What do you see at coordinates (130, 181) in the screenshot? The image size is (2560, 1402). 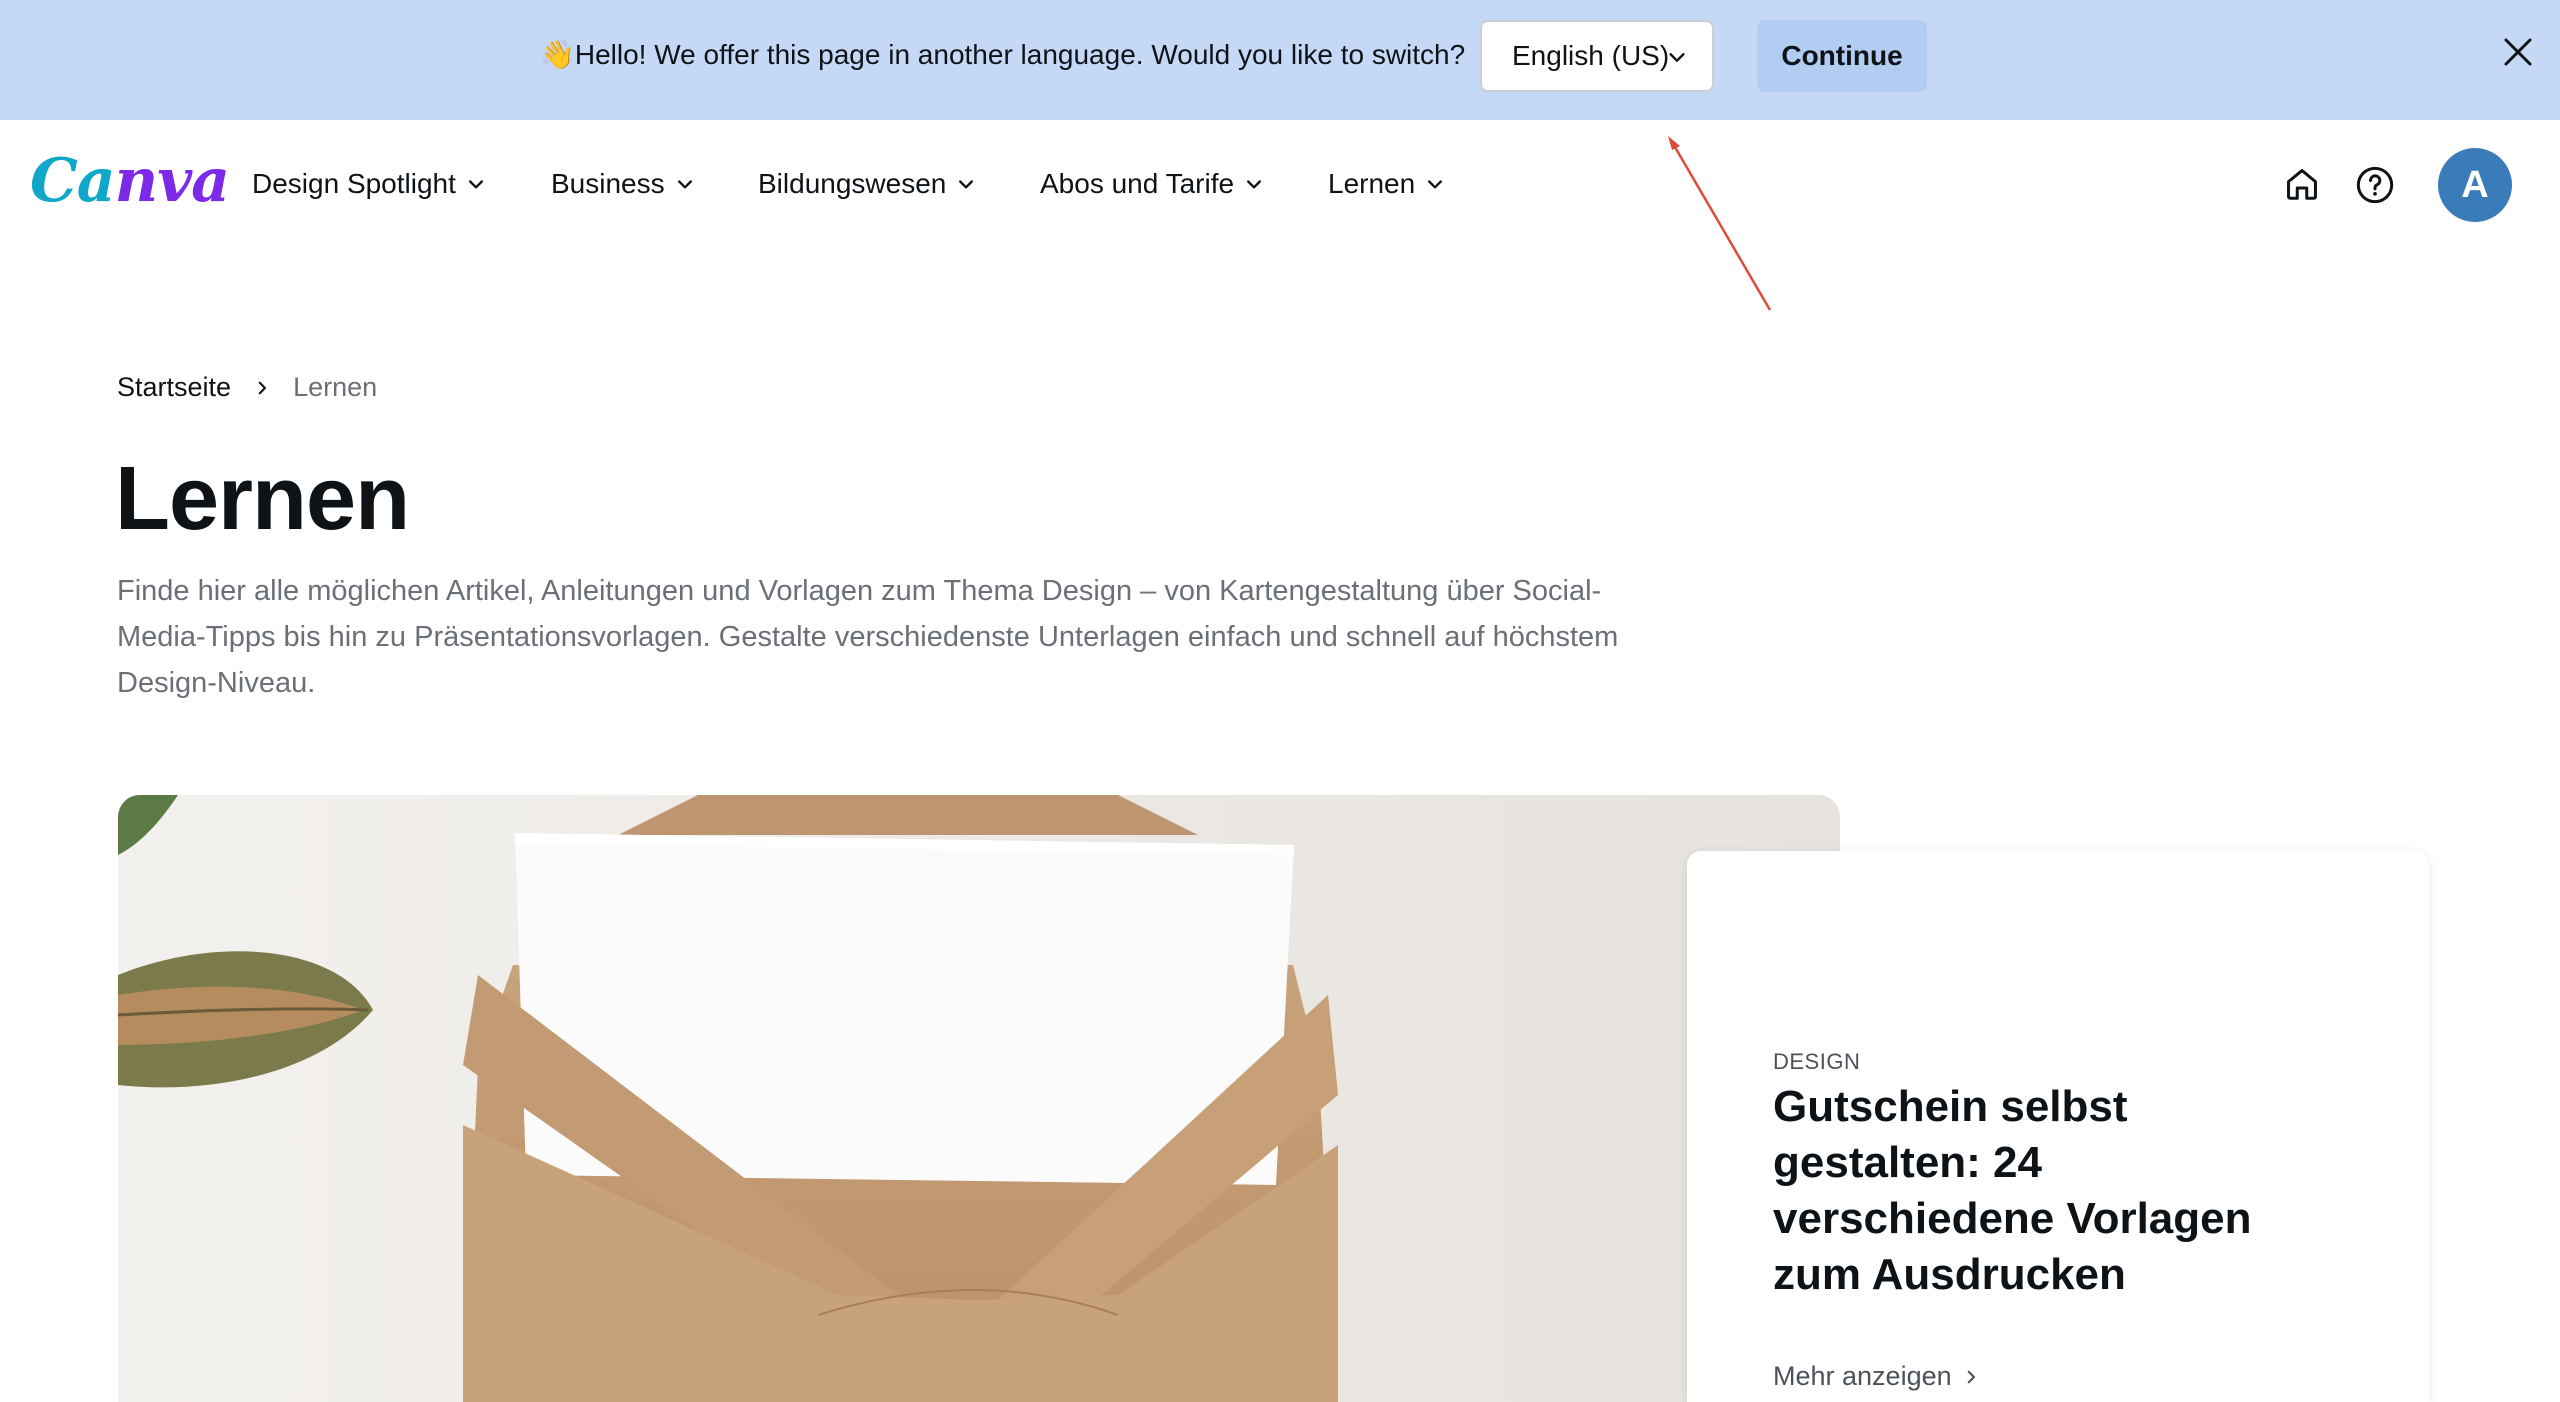 I see `canva-logo: Canva` at bounding box center [130, 181].